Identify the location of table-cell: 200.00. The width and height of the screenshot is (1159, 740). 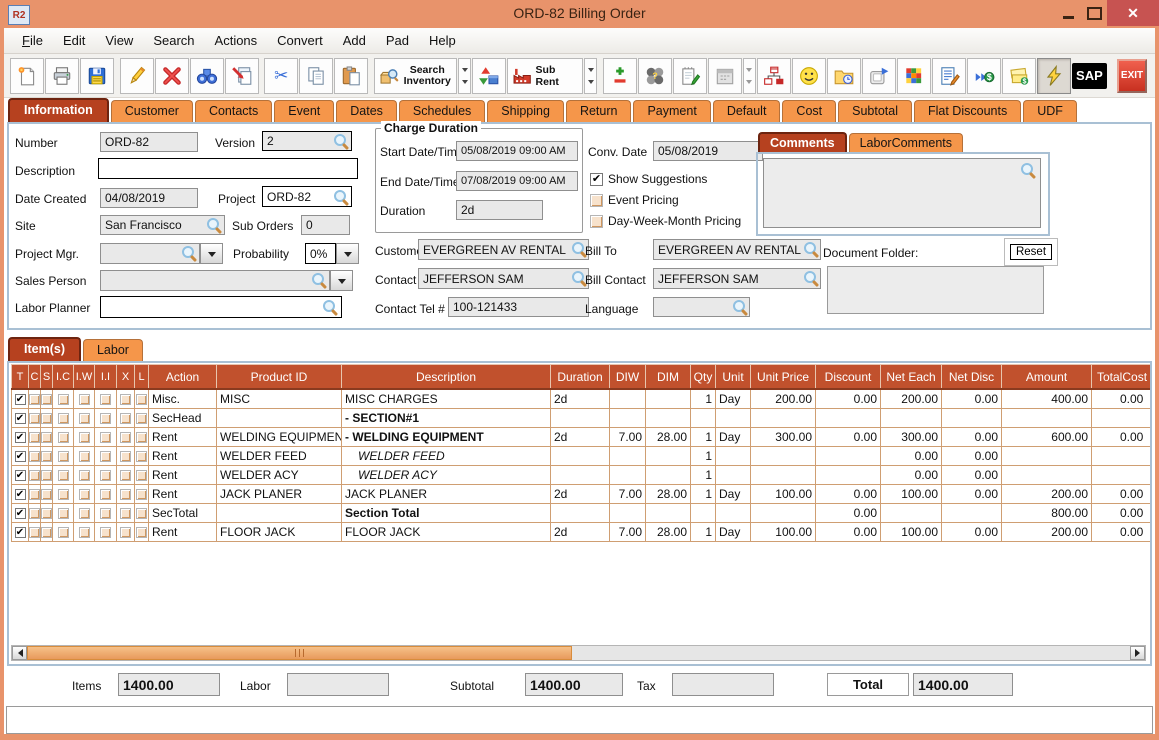
(911, 398).